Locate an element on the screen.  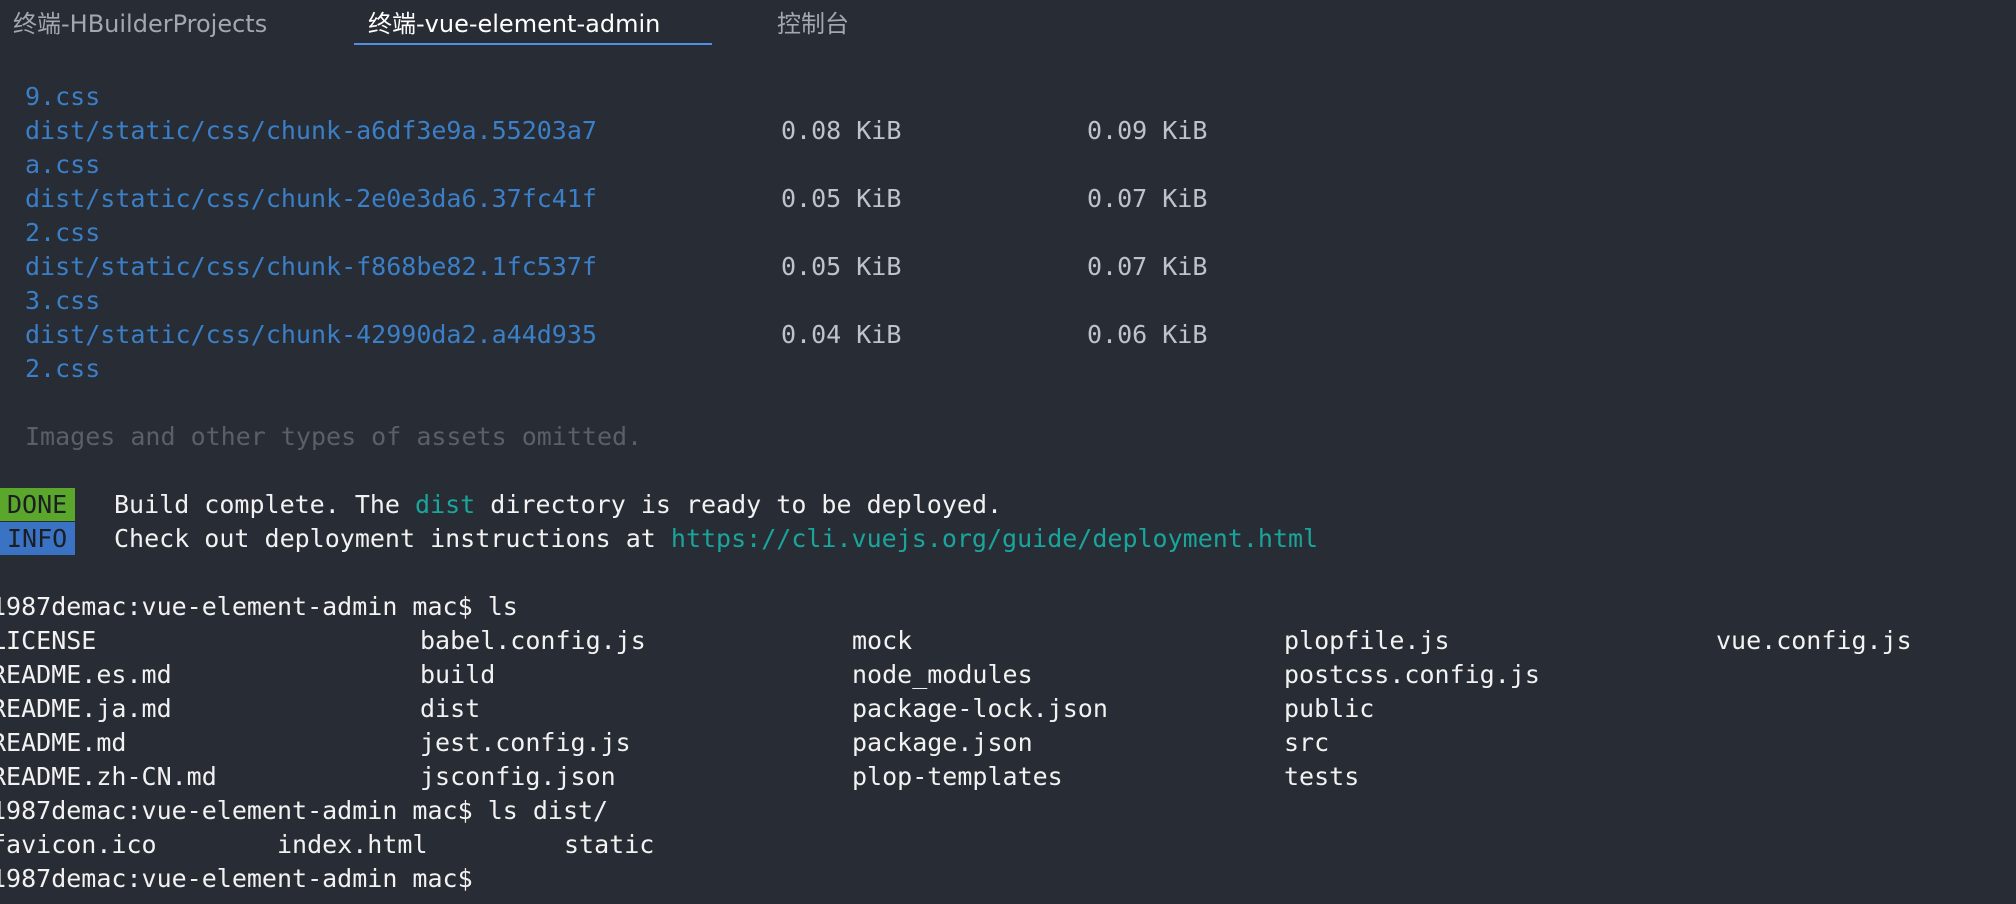
deployment-info-text: Check out deployment instructions at is located at coordinates (392, 538).